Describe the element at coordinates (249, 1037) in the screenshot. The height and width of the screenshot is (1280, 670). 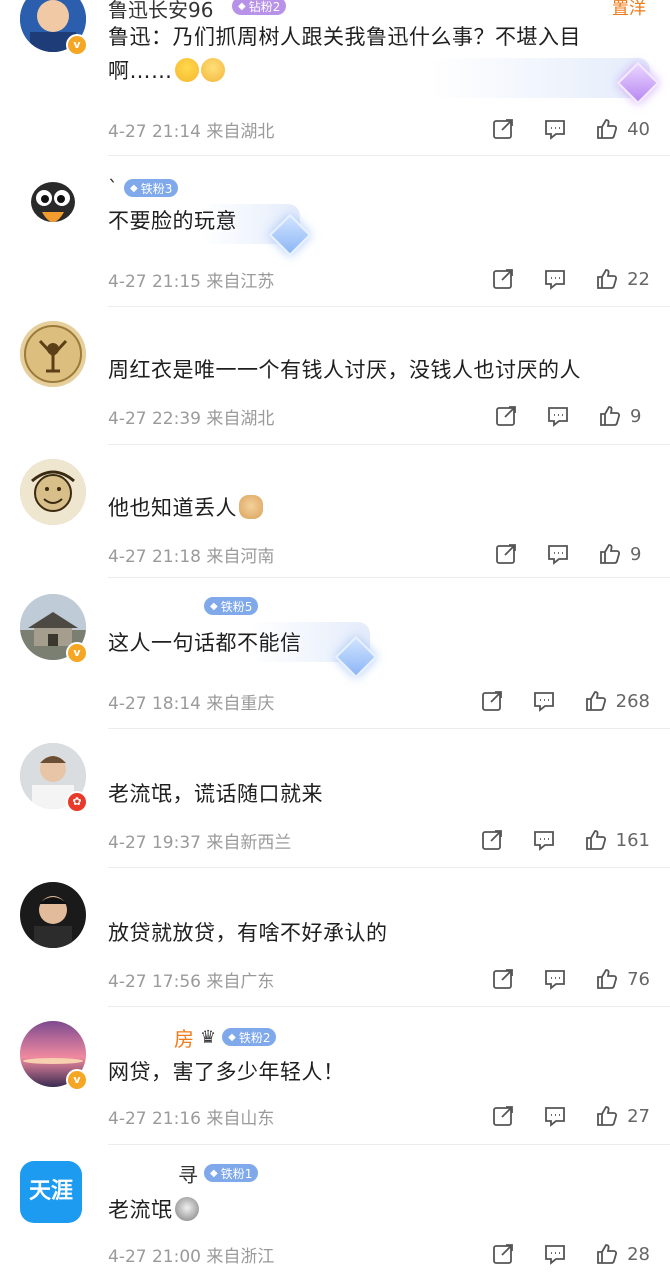
I see `fan-badge: ◆ 铁粉2` at that location.